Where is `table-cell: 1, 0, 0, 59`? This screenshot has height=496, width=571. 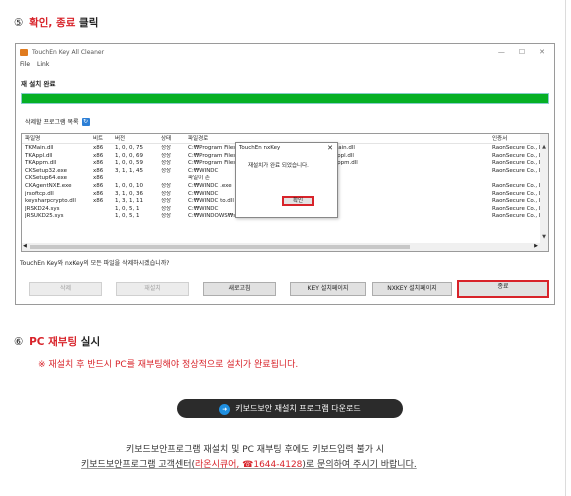 table-cell: 1, 0, 0, 59 is located at coordinates (129, 163).